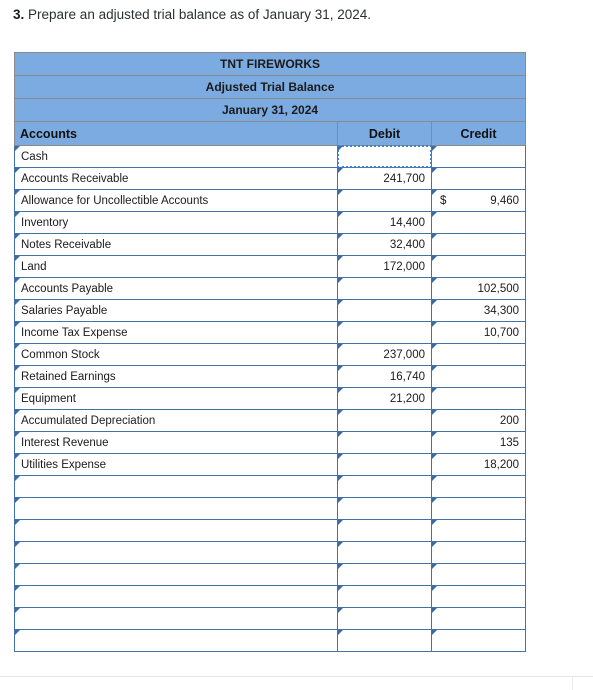 The width and height of the screenshot is (593, 690). What do you see at coordinates (176, 332) in the screenshot?
I see `account-name-cell: Income Tax Expense` at bounding box center [176, 332].